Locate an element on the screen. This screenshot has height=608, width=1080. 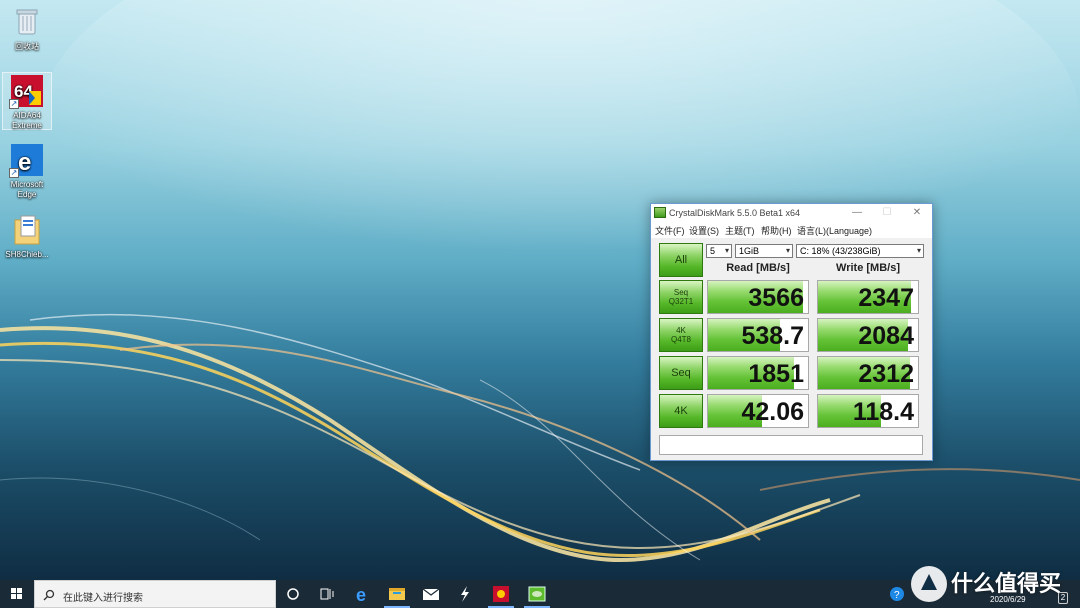
watermark: 什么值得买 is located at coordinates (991, 583).